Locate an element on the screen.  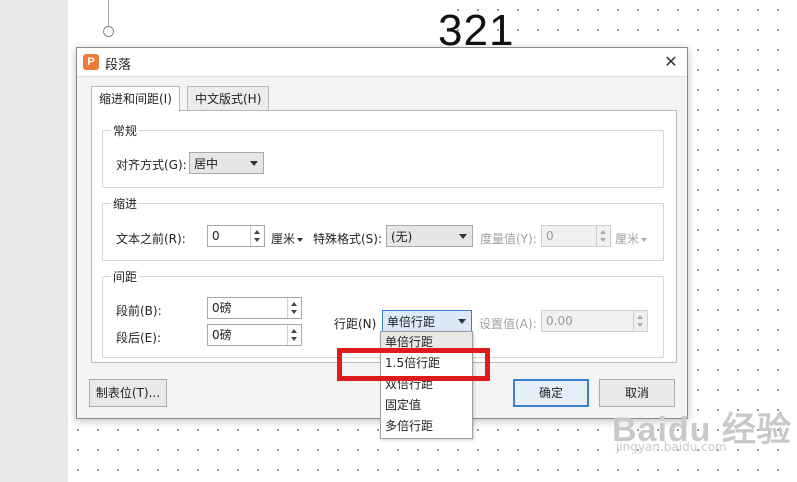
special-format-select: (无) is located at coordinates (429, 236).